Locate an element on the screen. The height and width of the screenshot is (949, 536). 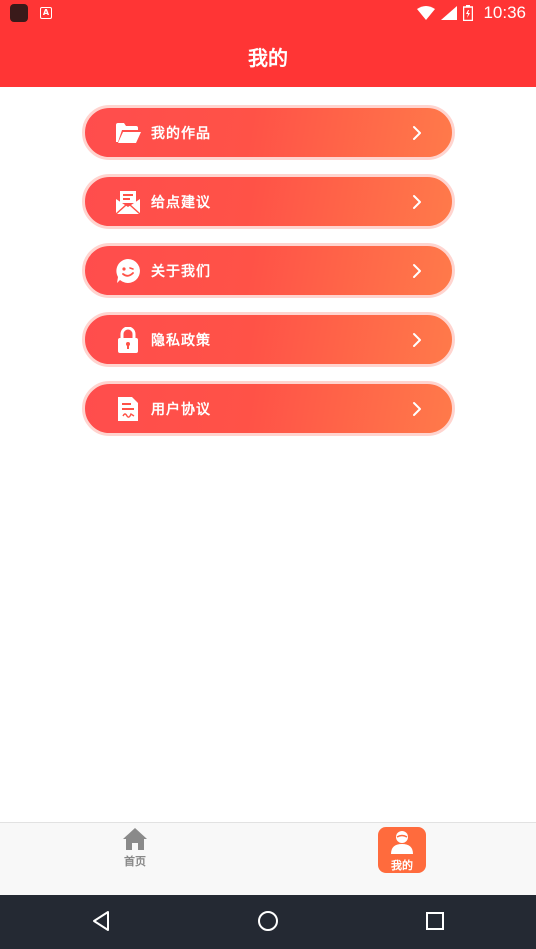
a-notification-icon: A is located at coordinates (46, 12).